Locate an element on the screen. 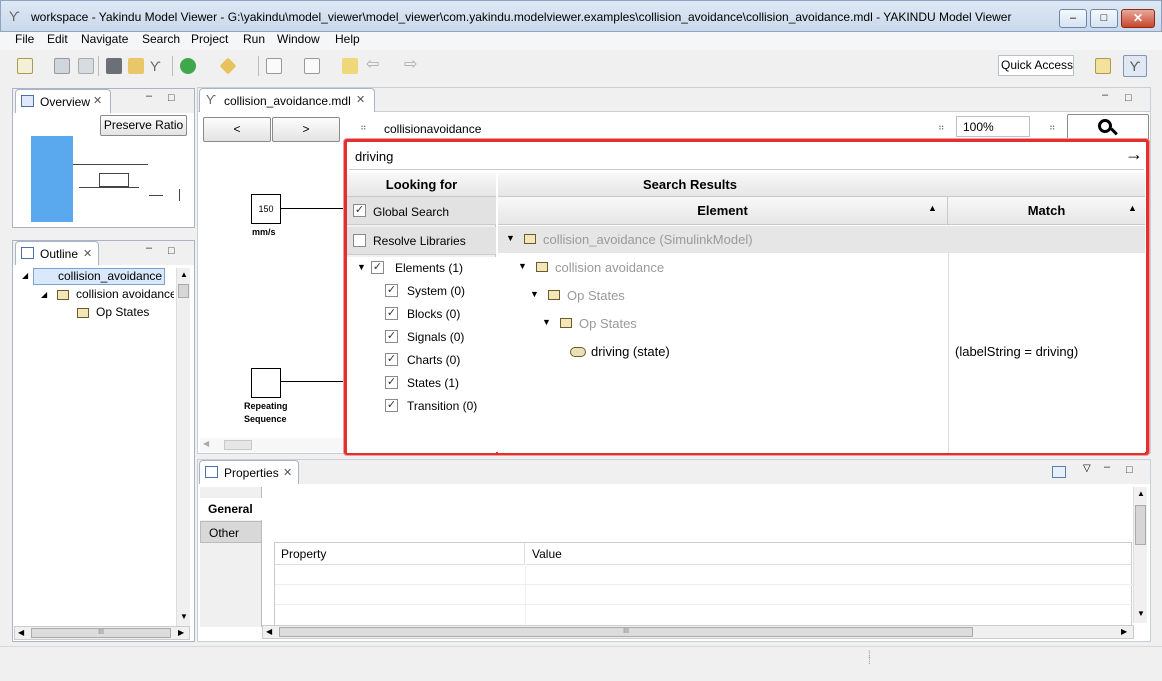  minimize-button: – is located at coordinates (1073, 18).